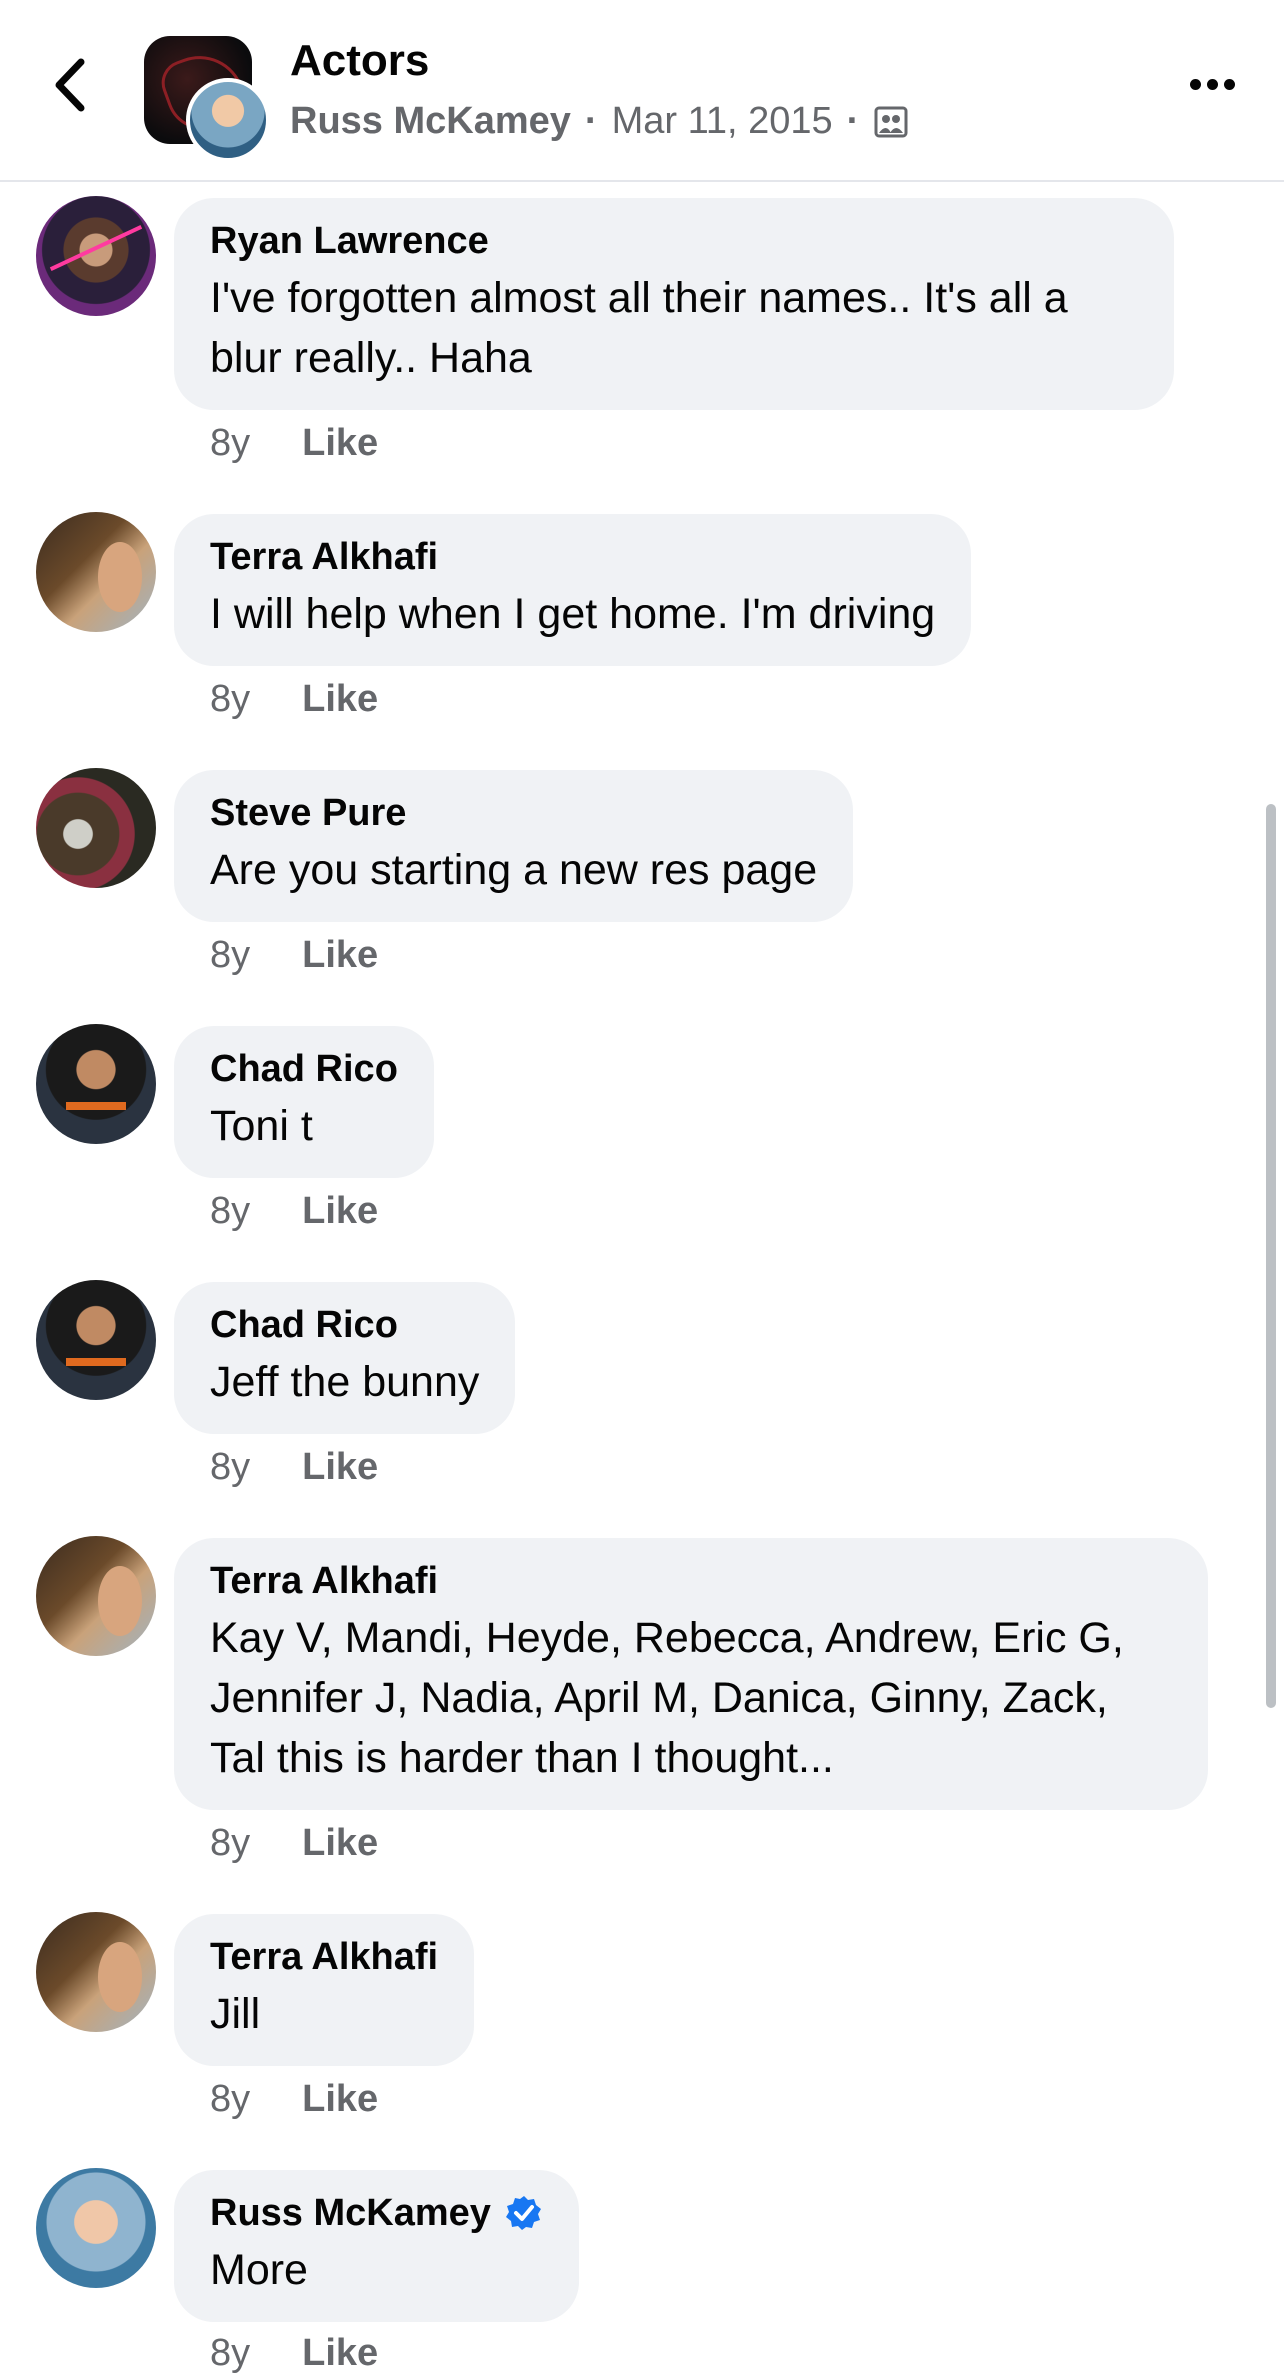 This screenshot has width=1284, height=2375. I want to click on group-title: Actors, so click(359, 61).